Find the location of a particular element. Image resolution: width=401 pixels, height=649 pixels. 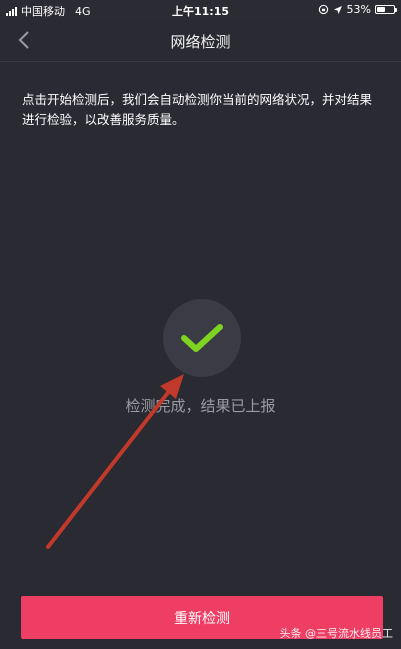

page-title: 网络检测 is located at coordinates (200, 42).